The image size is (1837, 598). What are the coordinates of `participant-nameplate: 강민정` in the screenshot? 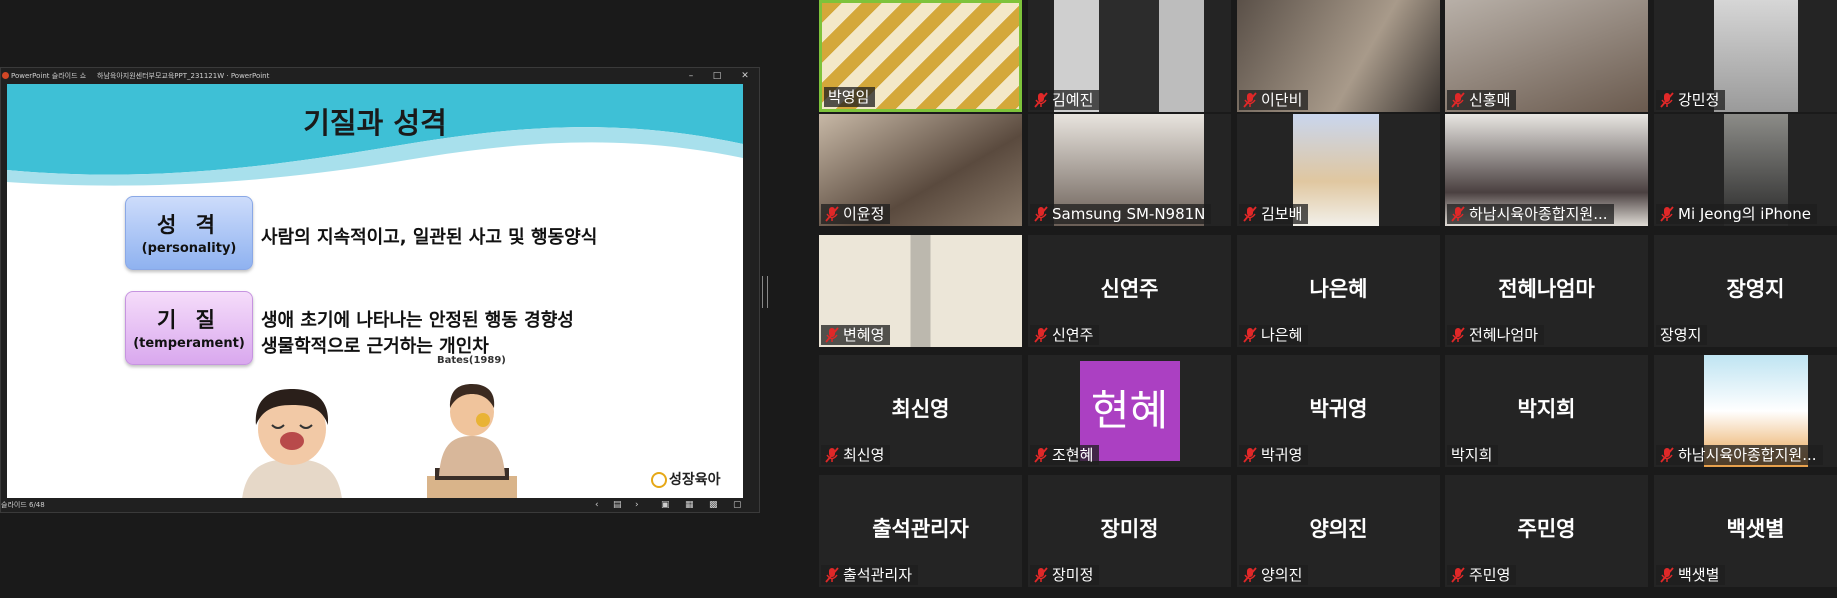 It's located at (1691, 100).